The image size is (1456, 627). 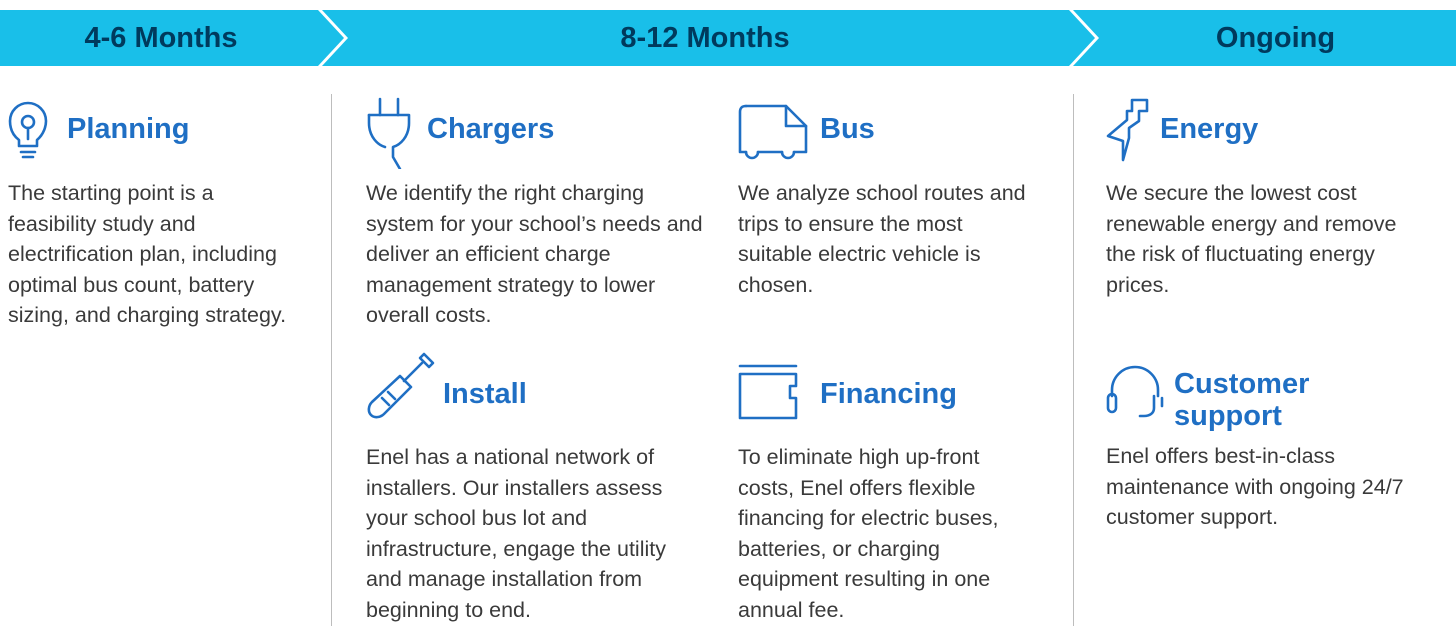 What do you see at coordinates (1128, 130) in the screenshot?
I see `lightning-bolt-icon` at bounding box center [1128, 130].